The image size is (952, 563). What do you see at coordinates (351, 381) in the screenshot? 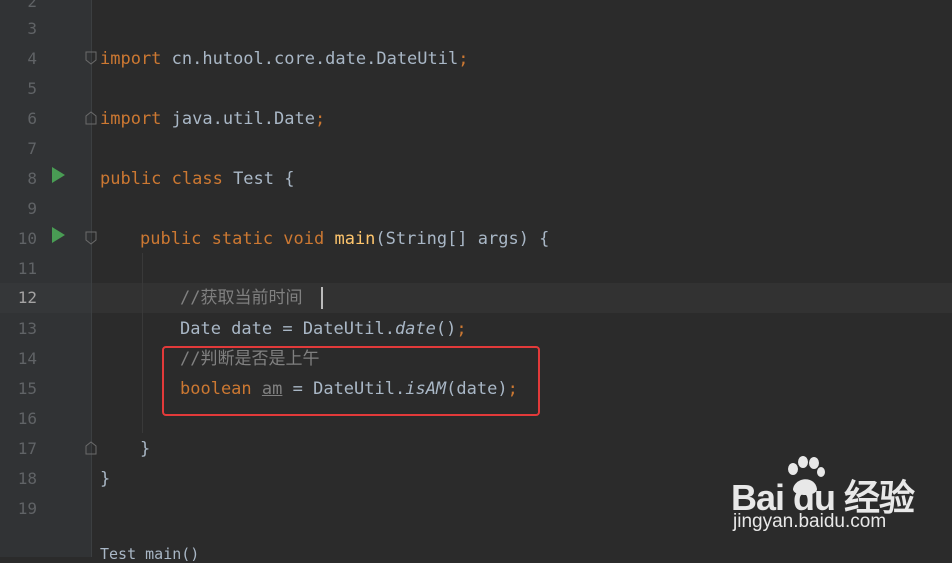
I see `highlight-annotation-box` at bounding box center [351, 381].